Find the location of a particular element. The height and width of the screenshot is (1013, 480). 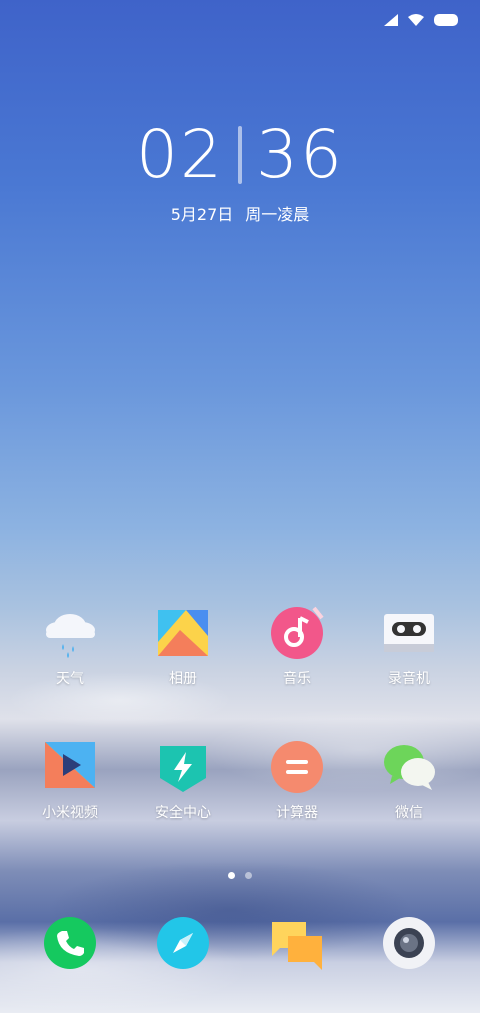

page-indicator is located at coordinates (240, 875).